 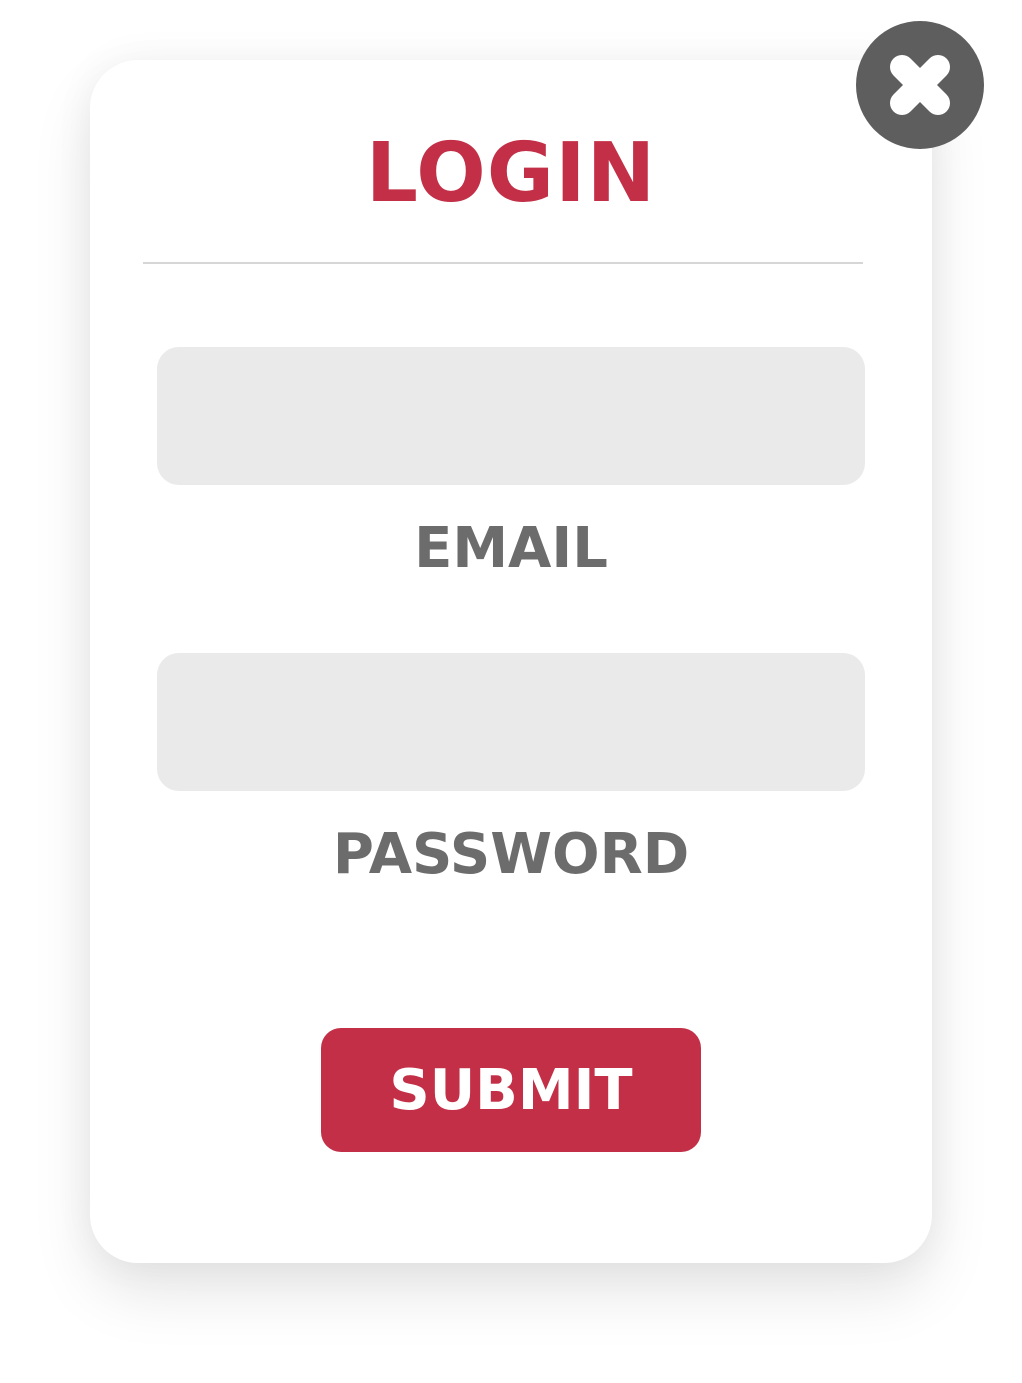 What do you see at coordinates (511, 416) in the screenshot?
I see `email-input` at bounding box center [511, 416].